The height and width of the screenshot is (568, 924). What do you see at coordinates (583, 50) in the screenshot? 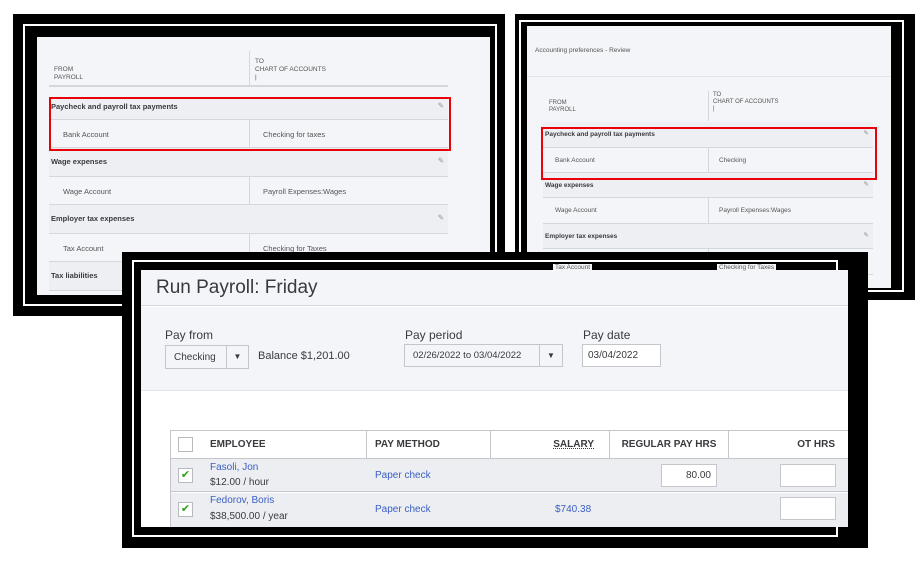
I see `page-title: Accounting preferences - Review` at bounding box center [583, 50].